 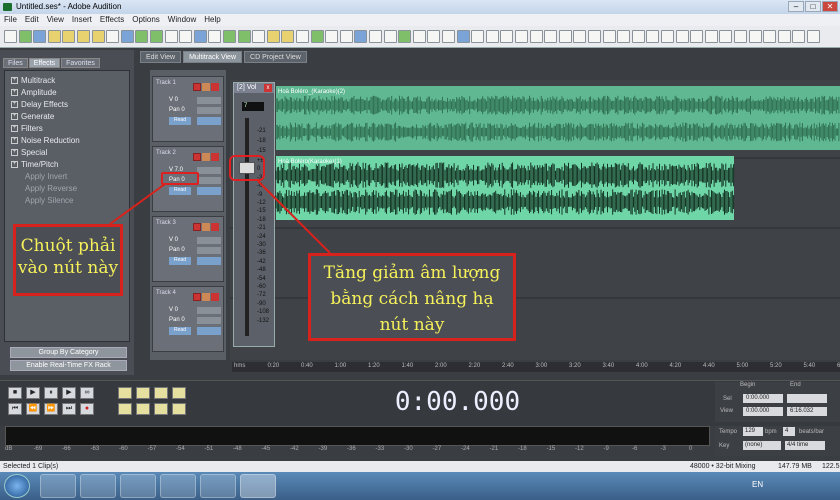 I want to click on arrow-to-fader, so click(x=294, y=217).